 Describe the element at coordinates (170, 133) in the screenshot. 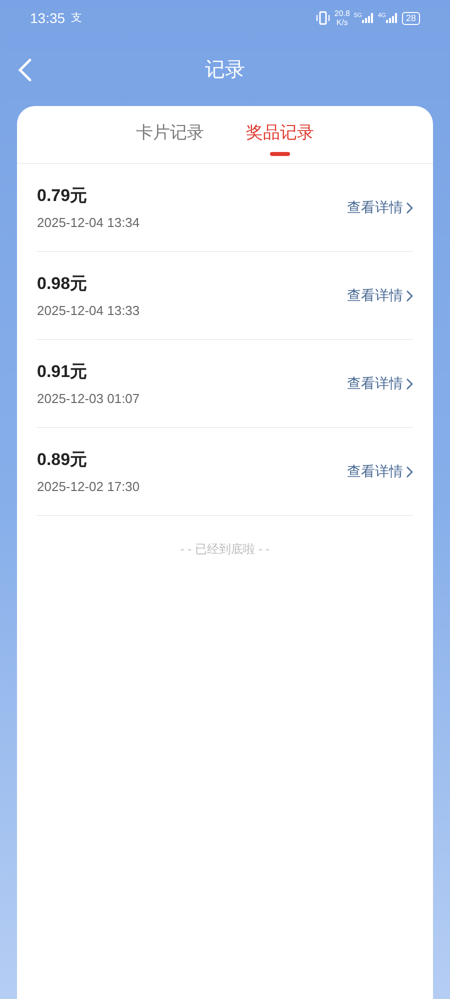

I see `tab: 卡片记录` at that location.